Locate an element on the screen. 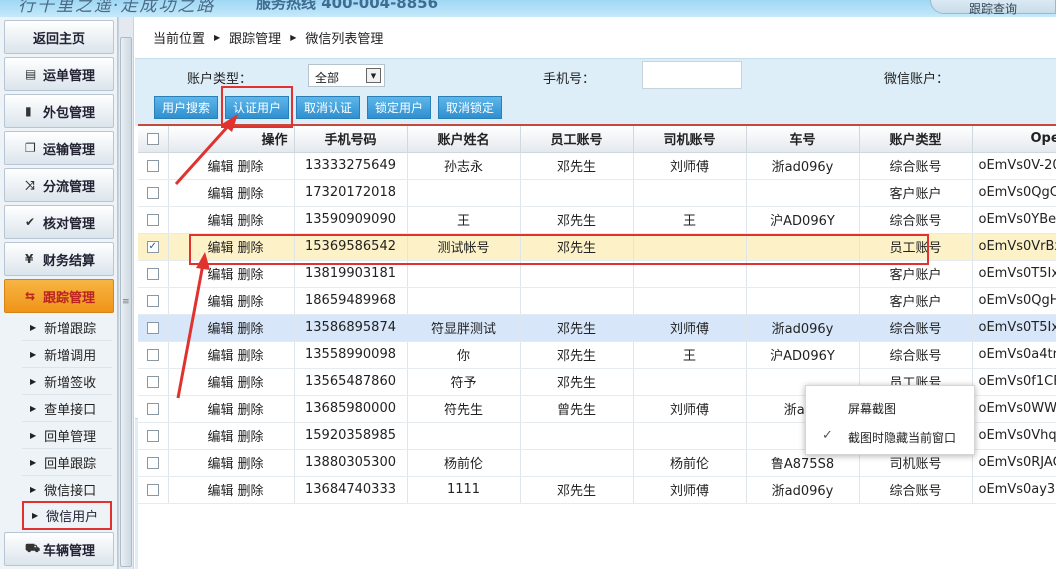 The height and width of the screenshot is (569, 1056). account-type-select: 全部 ▼ is located at coordinates (346, 75).